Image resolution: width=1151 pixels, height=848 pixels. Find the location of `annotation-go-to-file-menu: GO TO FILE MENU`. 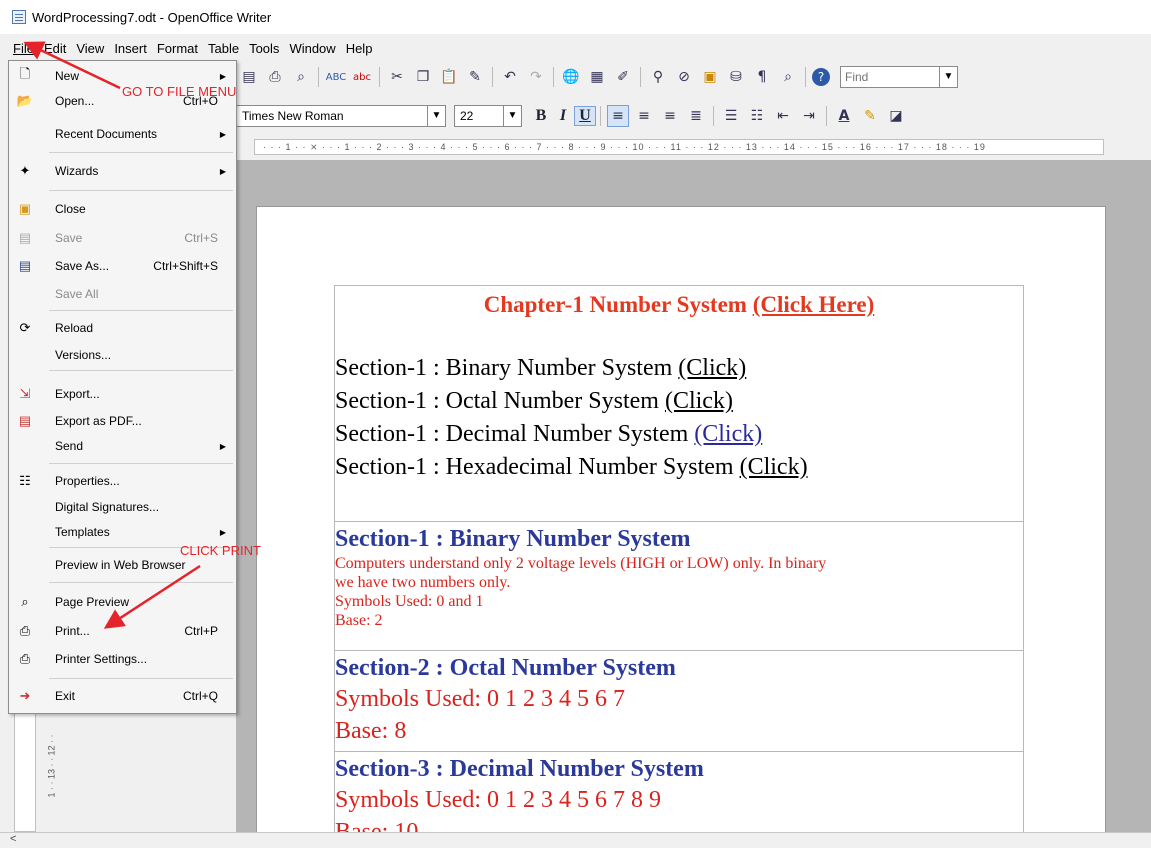

annotation-go-to-file-menu: GO TO FILE MENU is located at coordinates (179, 91).